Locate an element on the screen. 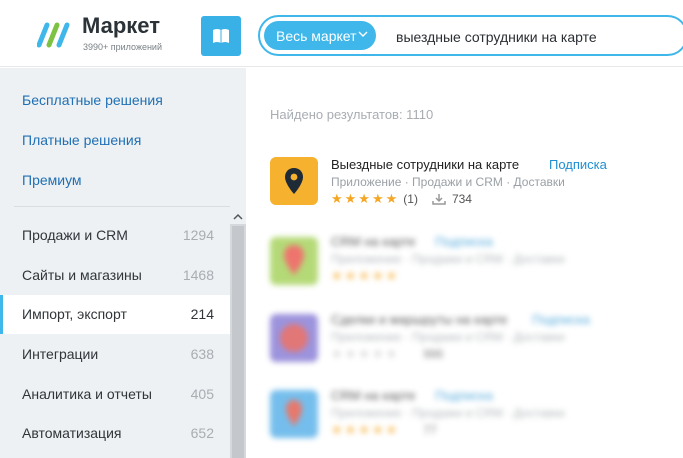 This screenshot has width=683, height=458. brand-title: Маркет is located at coordinates (121, 26).